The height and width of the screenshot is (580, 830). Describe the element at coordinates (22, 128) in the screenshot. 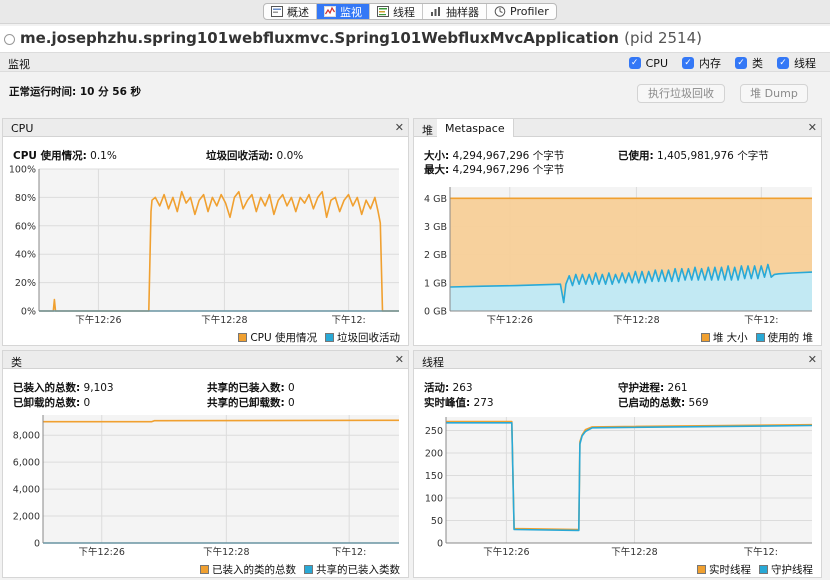

I see `cpu-panel-title: CPU` at that location.